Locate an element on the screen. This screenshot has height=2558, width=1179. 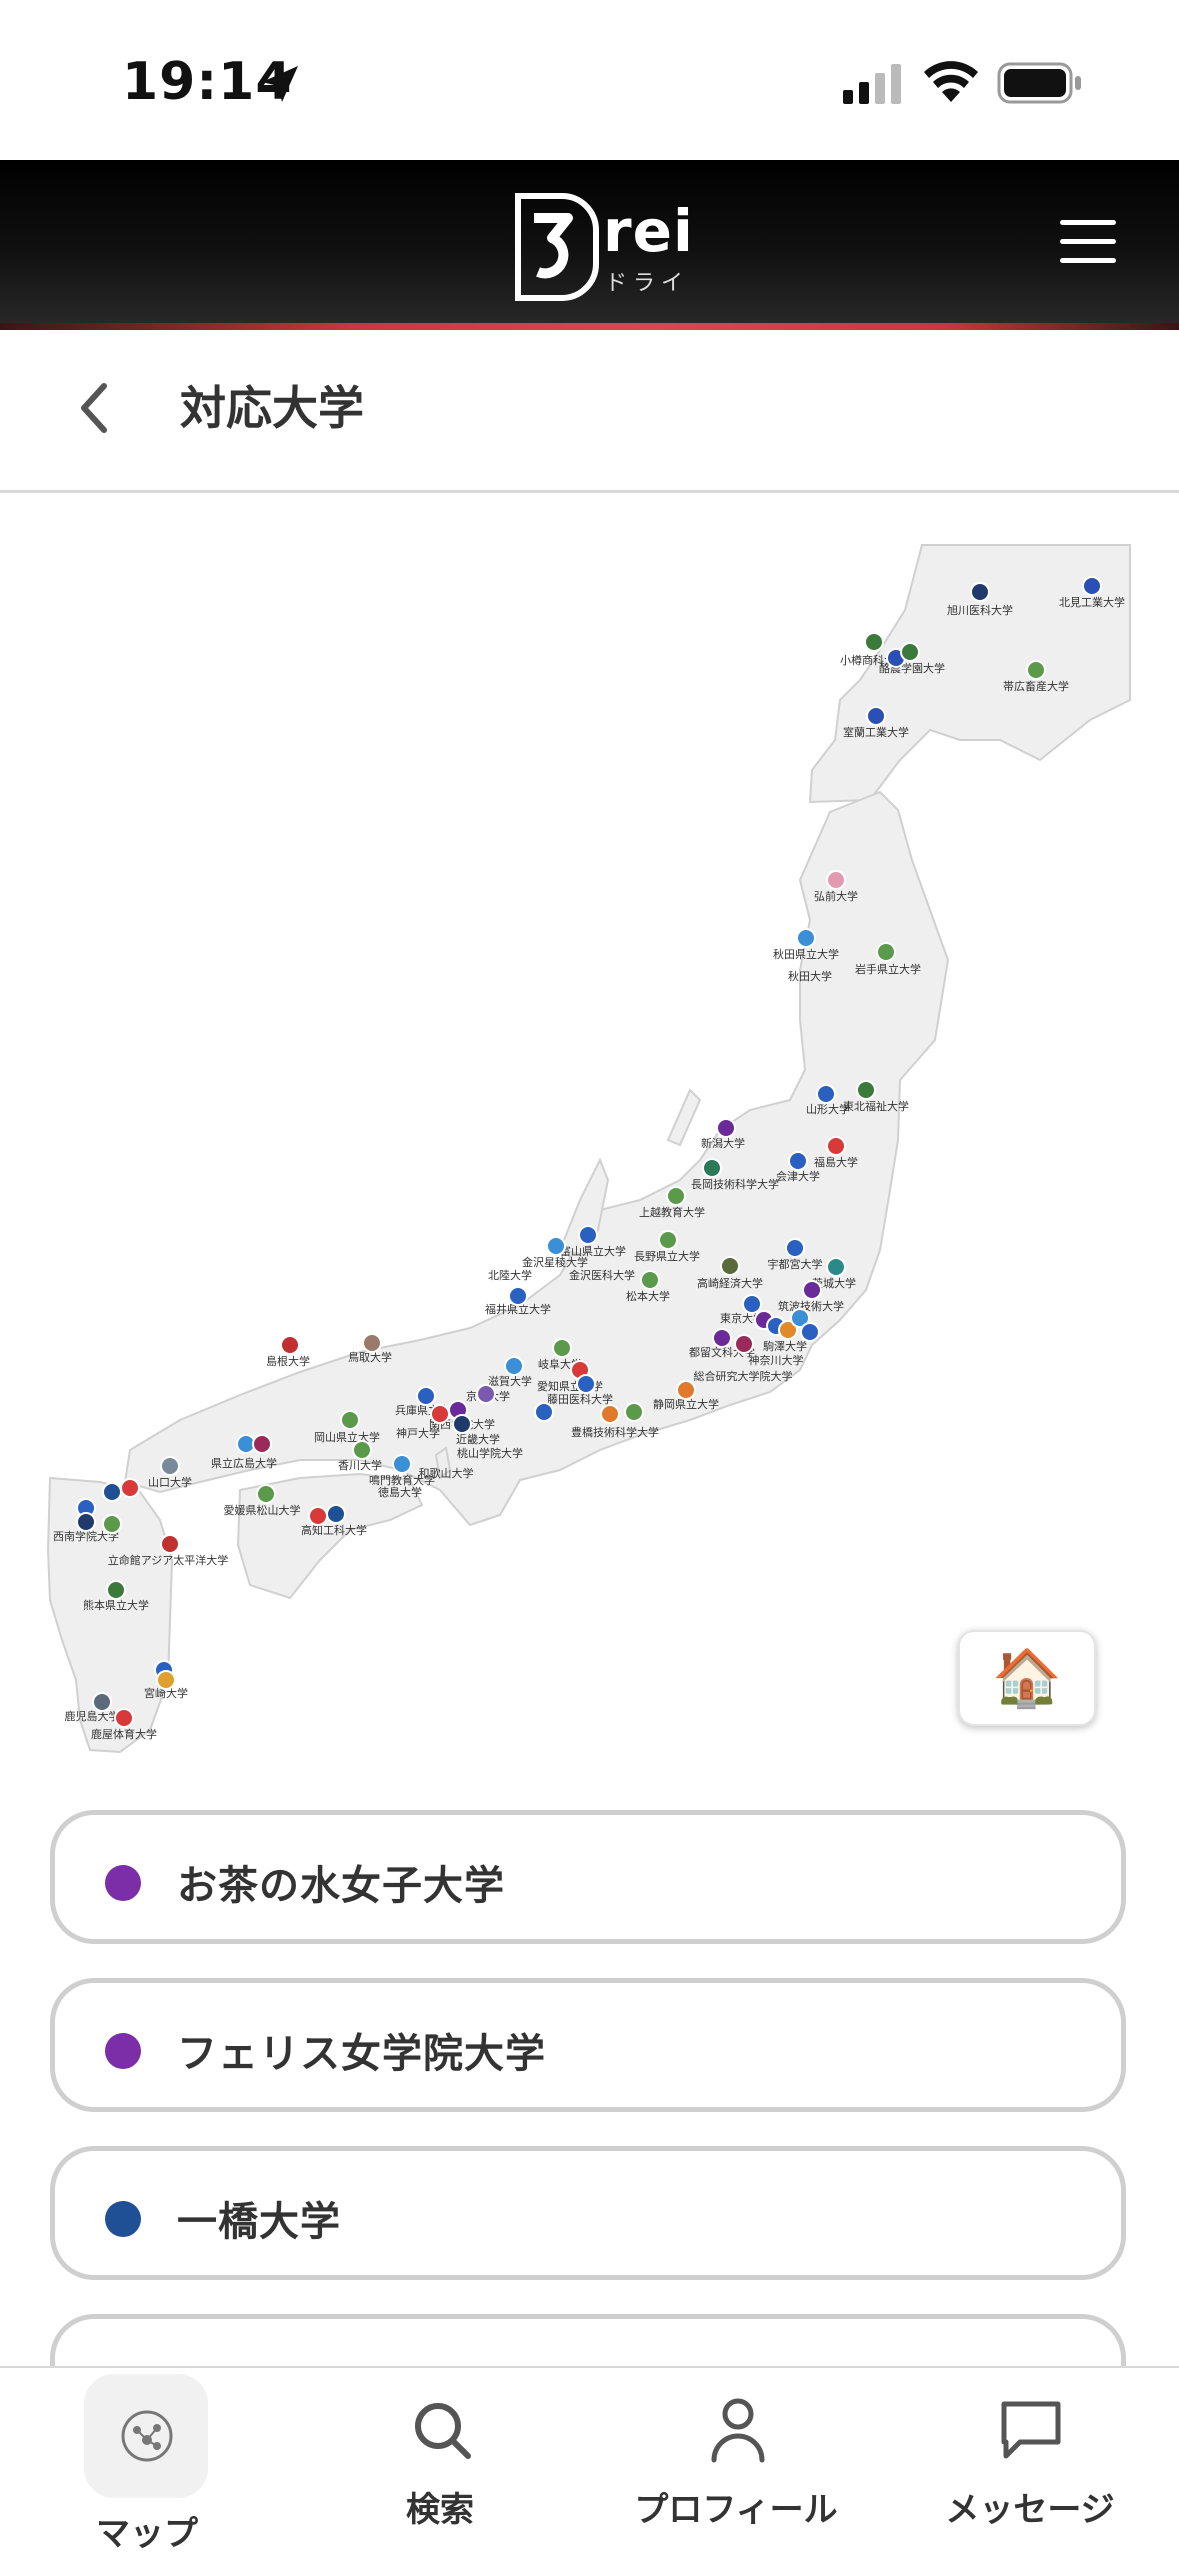
map-label: 香川大学 is located at coordinates (360, 1465).